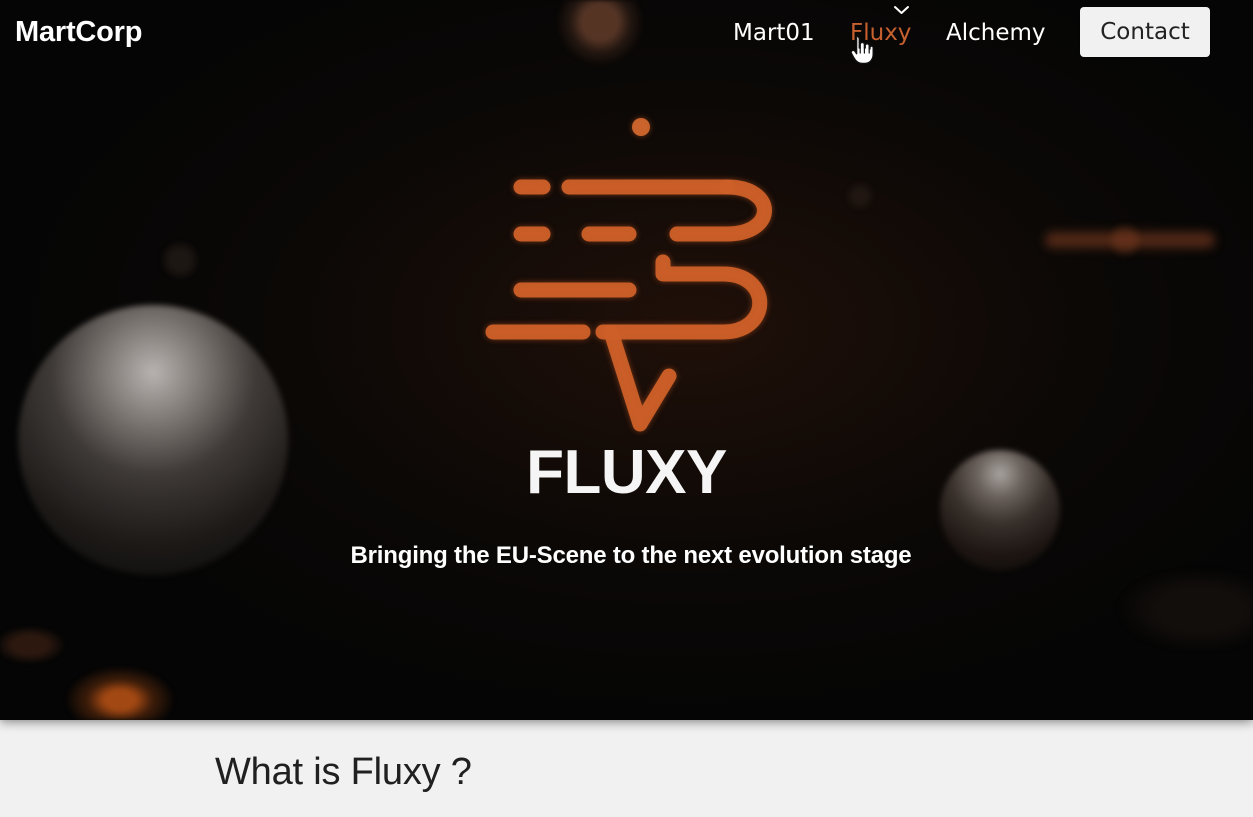 This screenshot has height=817, width=1253. Describe the element at coordinates (78, 32) in the screenshot. I see `brand-logo: MartCorp` at that location.